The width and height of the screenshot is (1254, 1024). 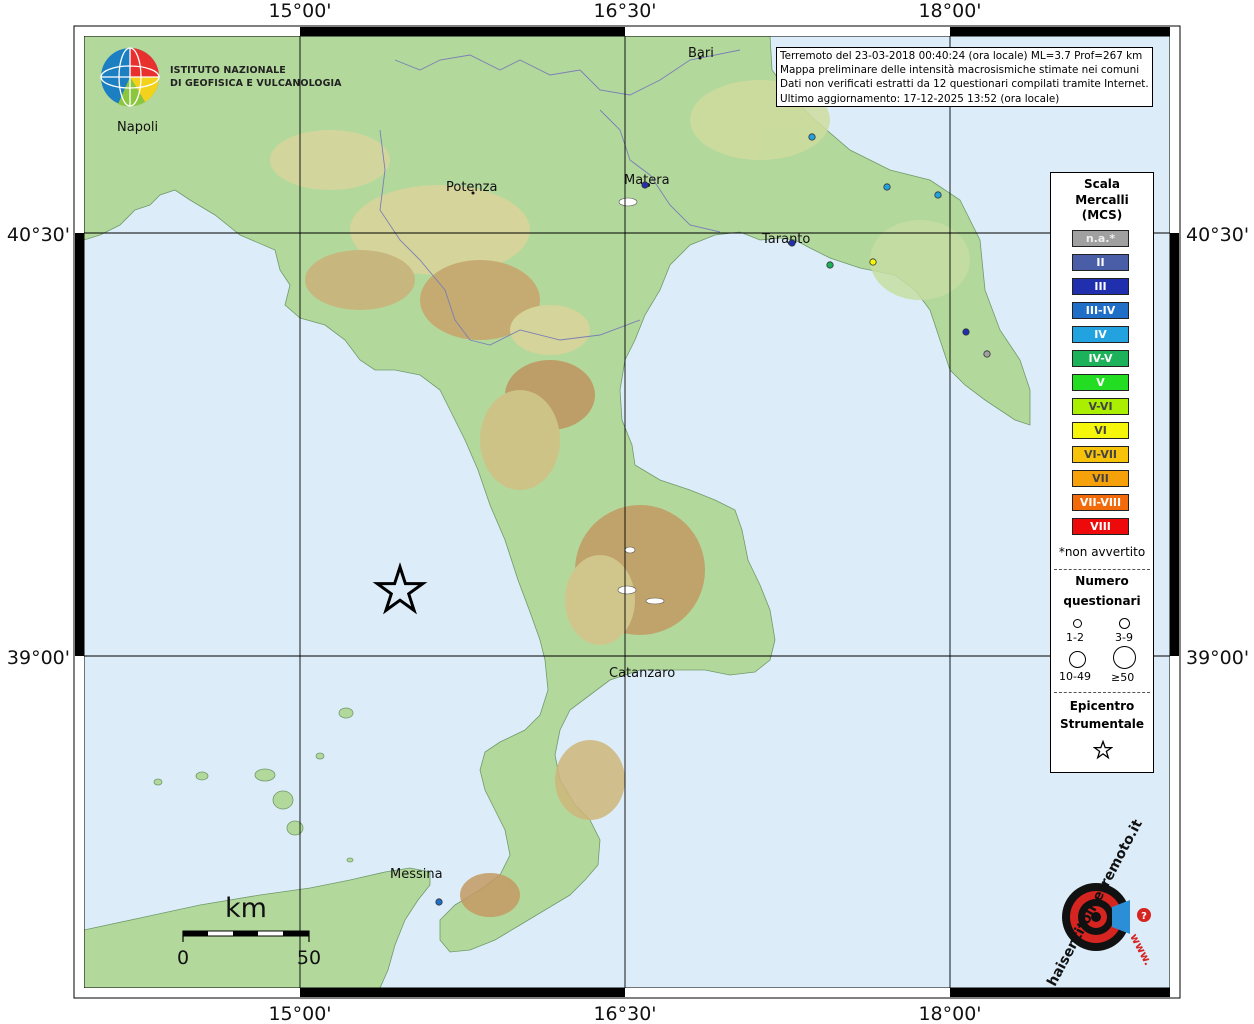 What do you see at coordinates (785, 239) in the screenshot?
I see `city-taranto: Taranto` at bounding box center [785, 239].